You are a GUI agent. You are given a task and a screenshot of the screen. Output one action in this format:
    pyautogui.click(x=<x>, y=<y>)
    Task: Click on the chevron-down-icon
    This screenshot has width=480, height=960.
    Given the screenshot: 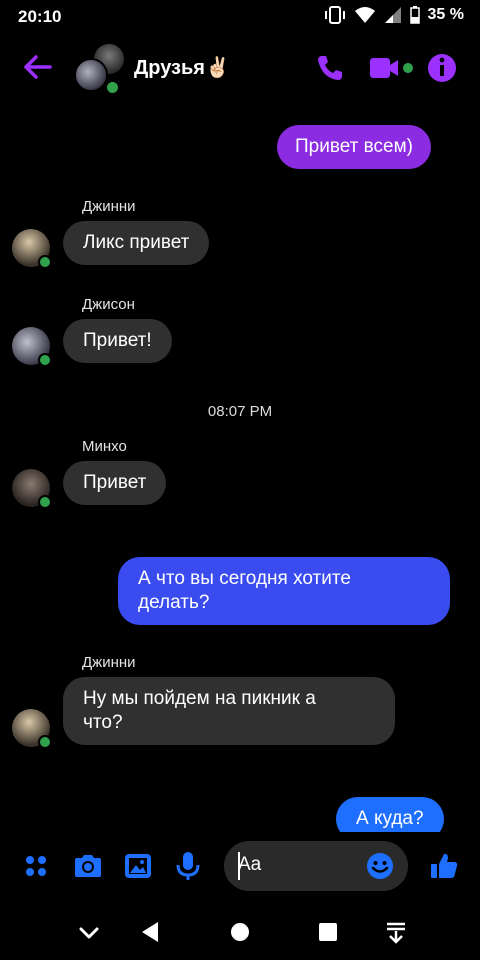 What is the action you would take?
    pyautogui.click(x=89, y=932)
    